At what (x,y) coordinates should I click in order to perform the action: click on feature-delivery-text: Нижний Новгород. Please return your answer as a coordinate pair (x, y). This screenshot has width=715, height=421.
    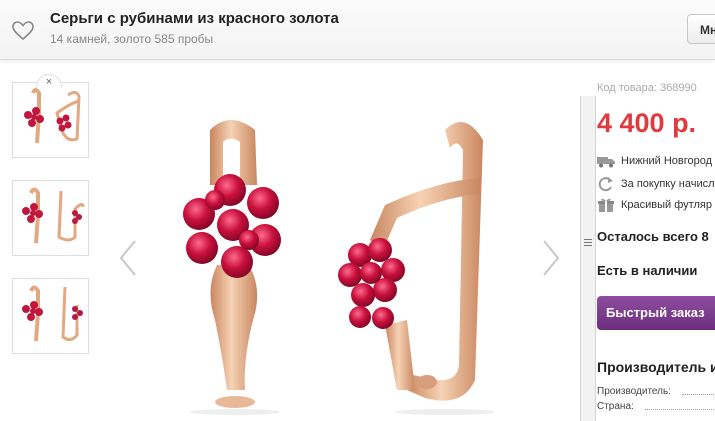
    Looking at the image, I should click on (667, 161).